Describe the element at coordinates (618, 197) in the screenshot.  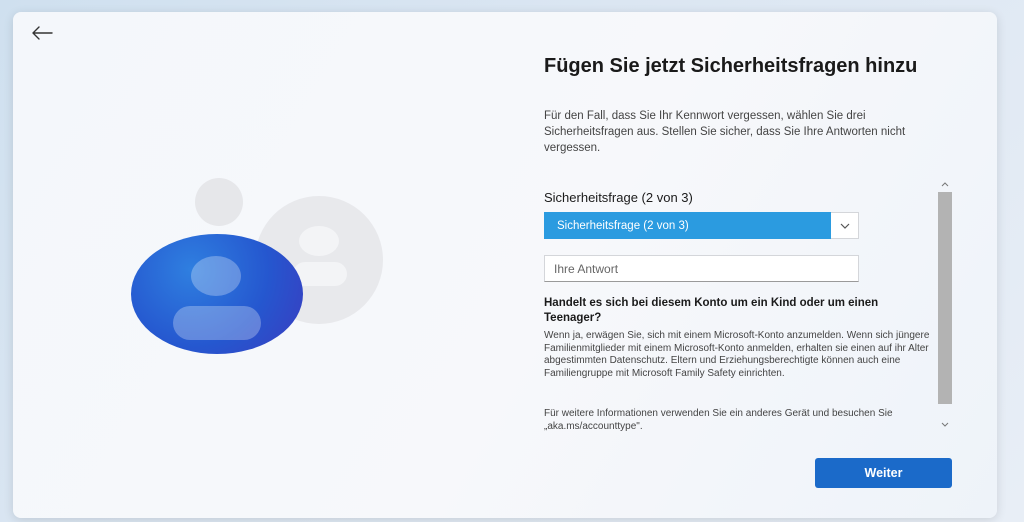
I see `question-label: Sicherheitsfrage (2 von 3)` at that location.